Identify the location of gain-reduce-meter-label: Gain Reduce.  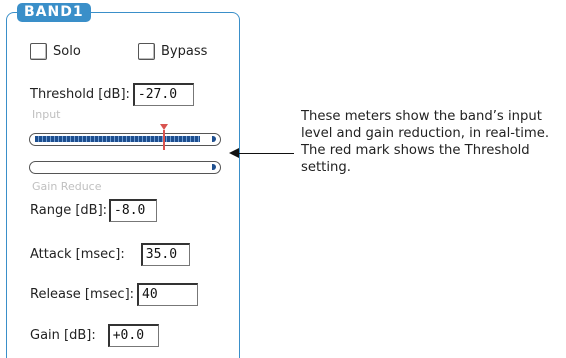
(67, 186).